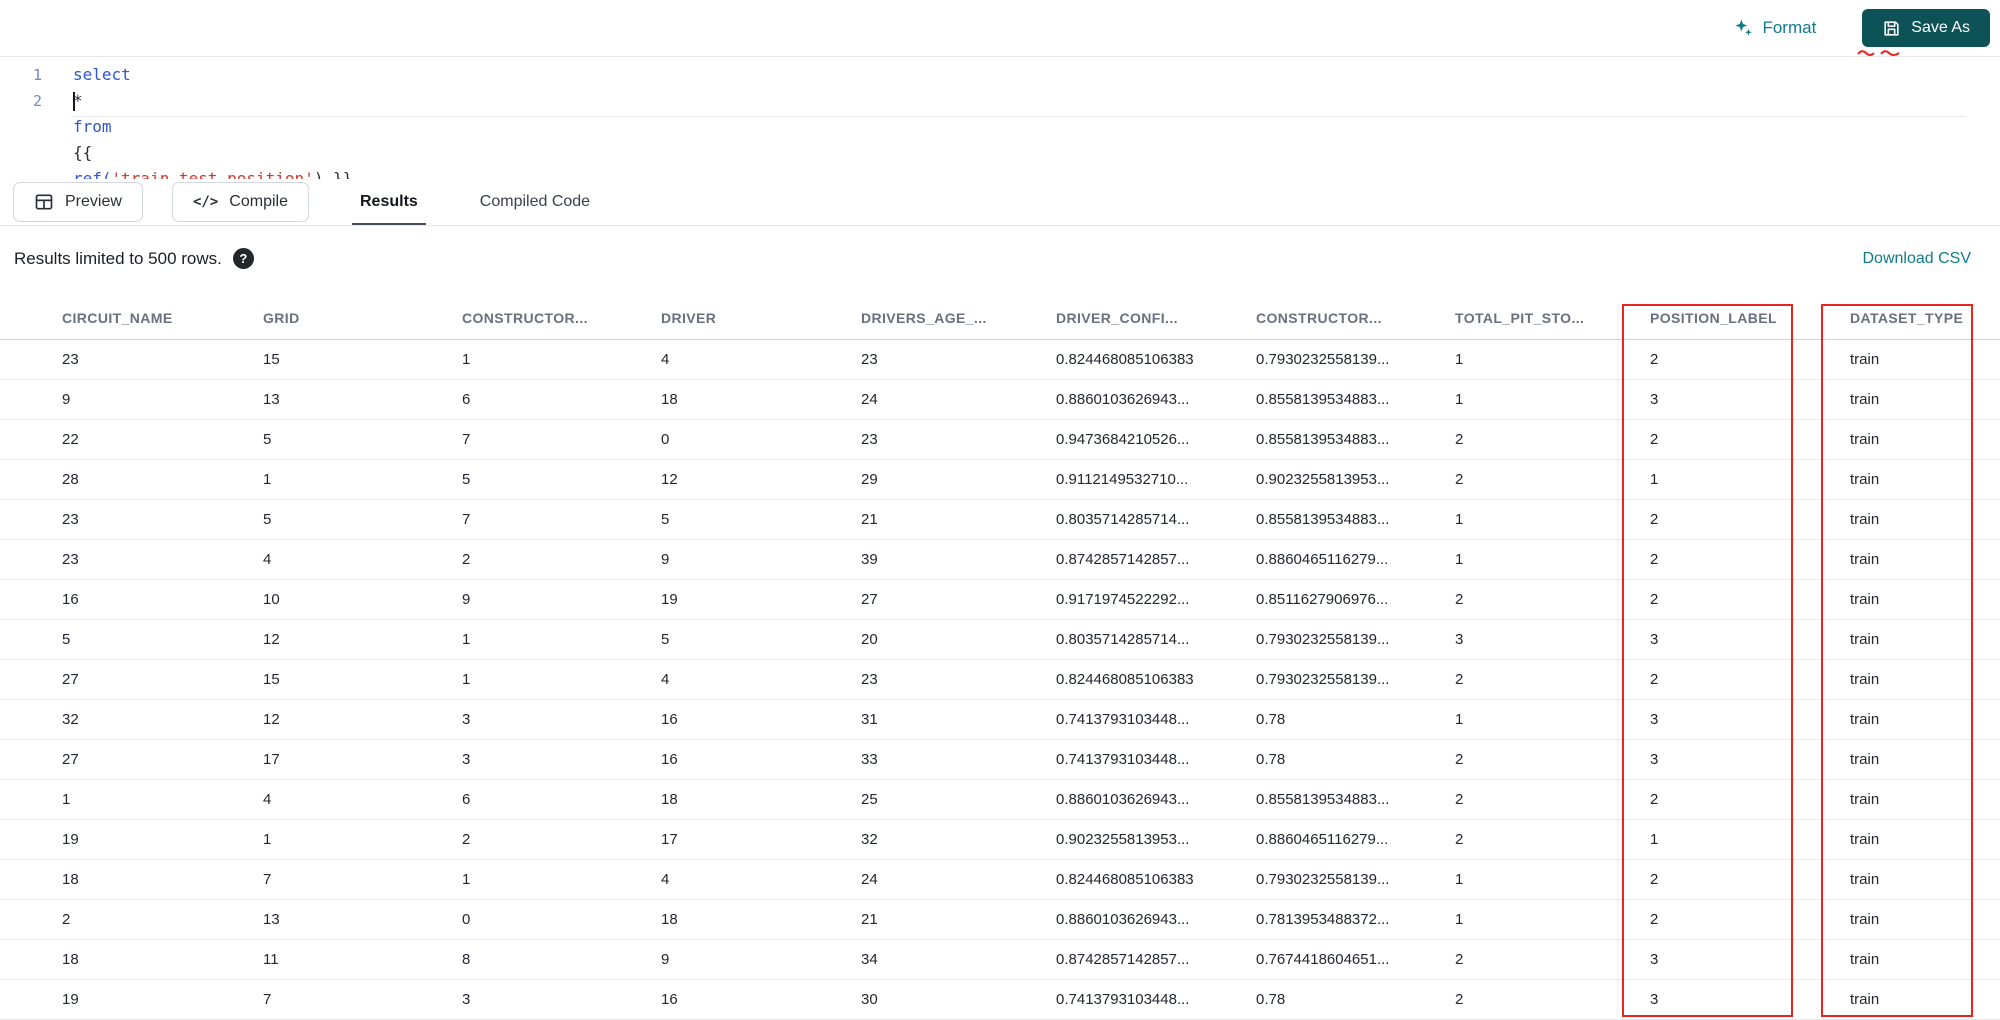  Describe the element at coordinates (1019, 116) in the screenshot. I see `active-line-underline` at that location.